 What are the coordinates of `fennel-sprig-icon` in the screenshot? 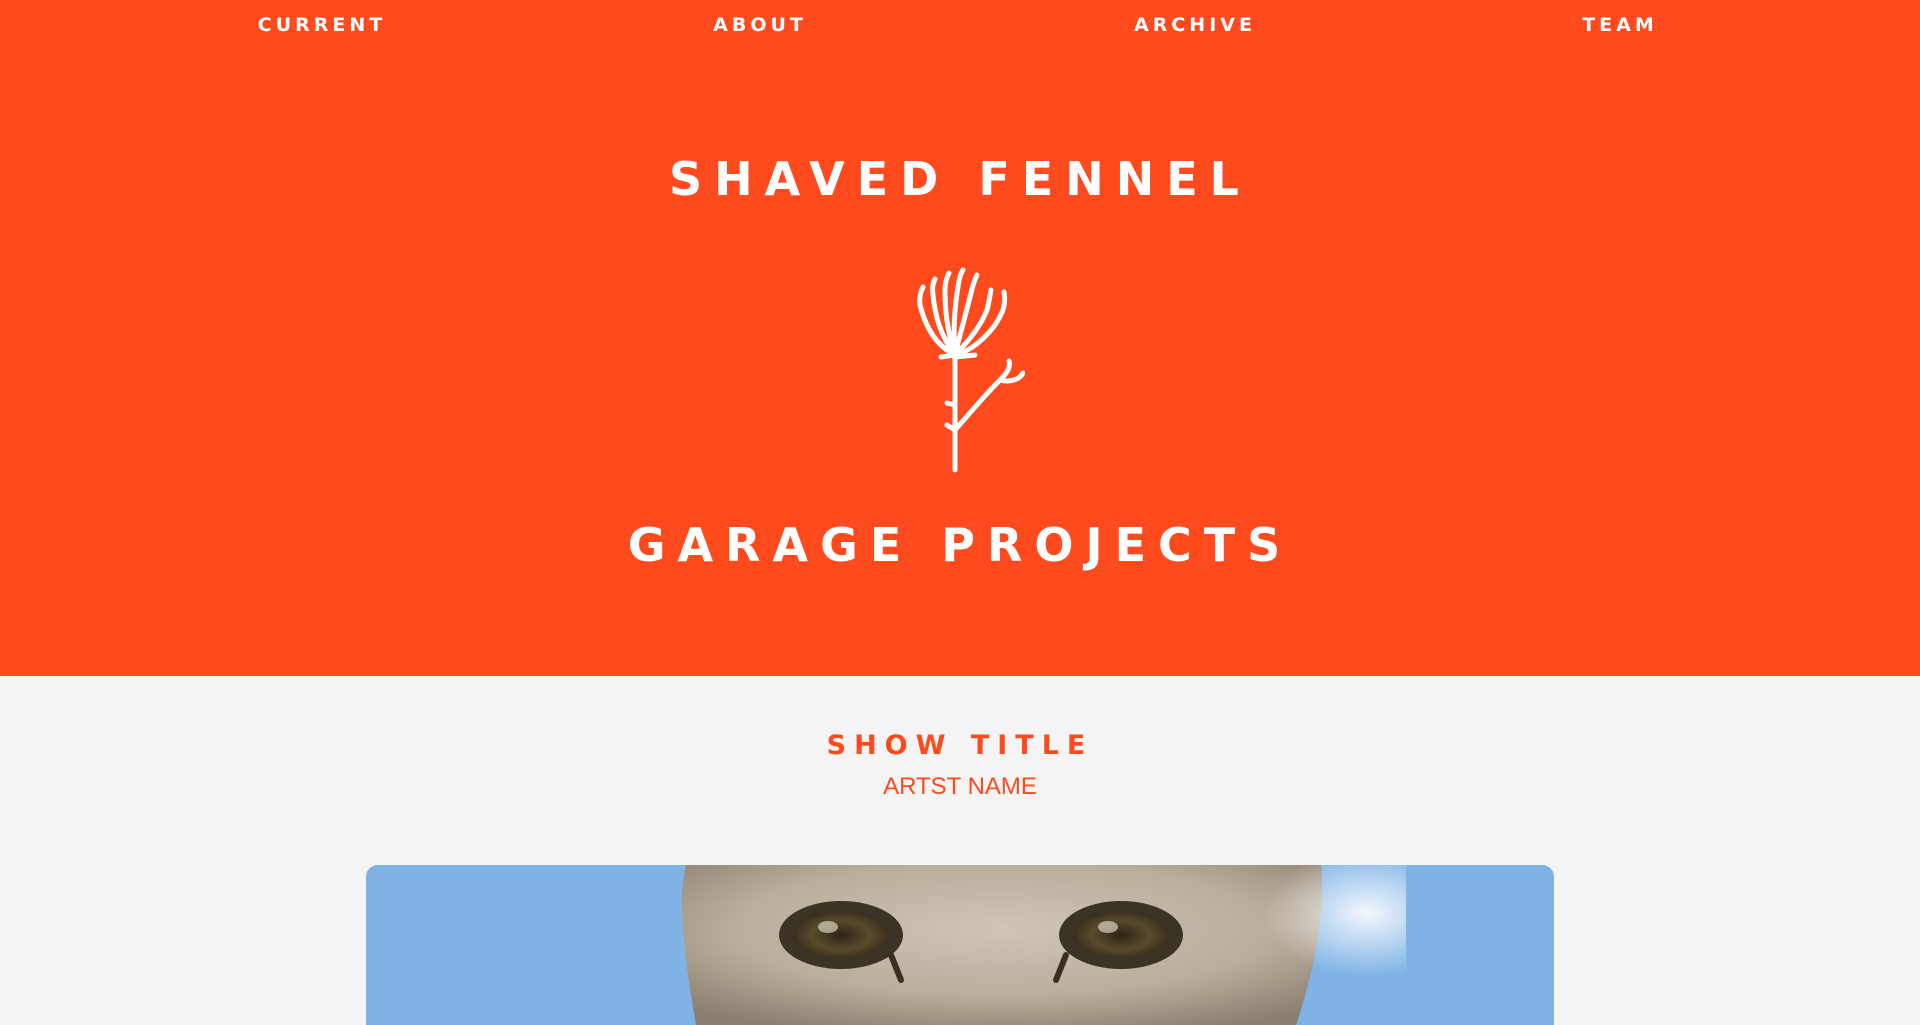 It's located at (960, 372).